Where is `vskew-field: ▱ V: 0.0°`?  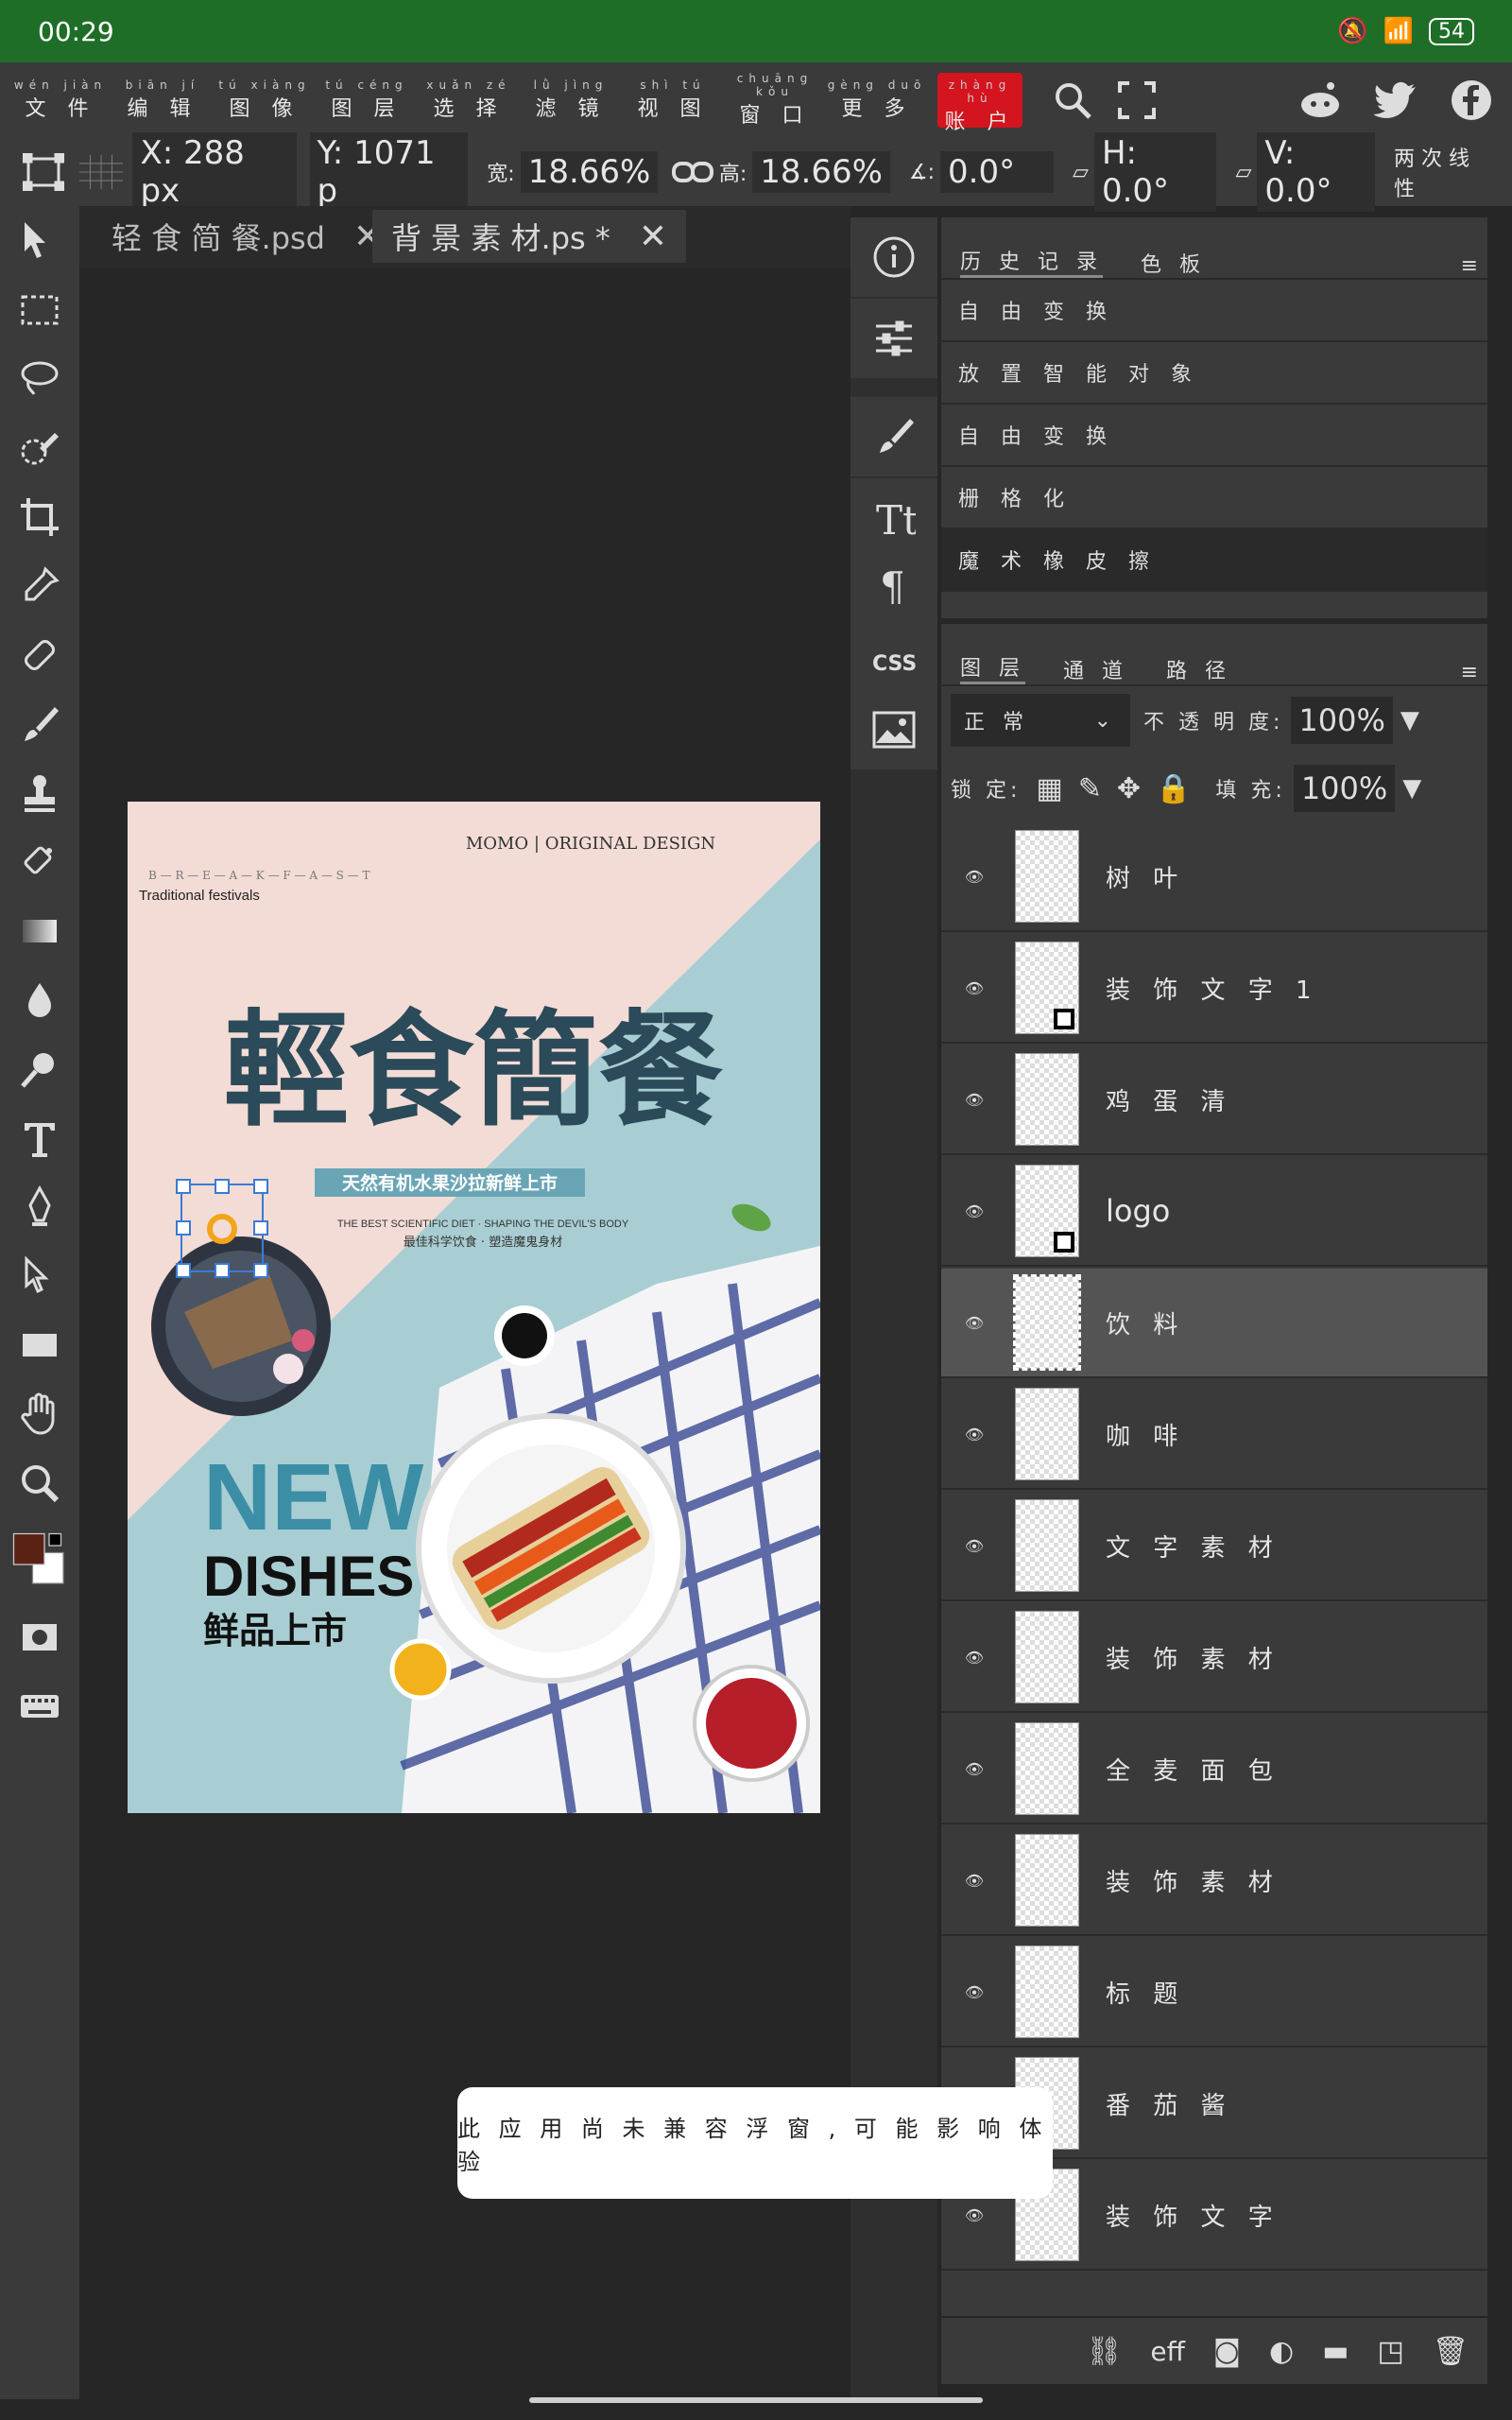 vskew-field: ▱ V: 0.0° is located at coordinates (1302, 172).